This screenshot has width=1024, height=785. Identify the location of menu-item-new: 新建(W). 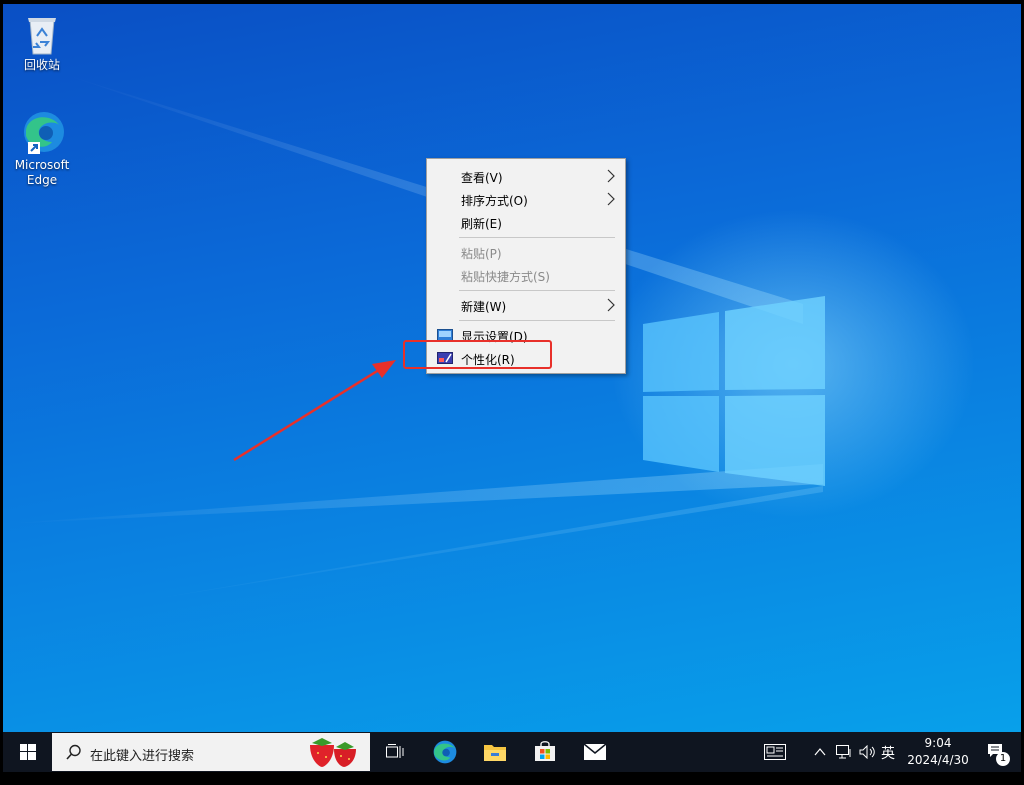
(526, 305).